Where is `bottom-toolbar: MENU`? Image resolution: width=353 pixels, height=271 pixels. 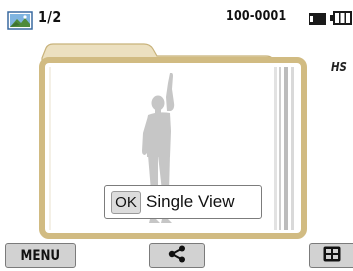
bottom-toolbar: MENU is located at coordinates (176, 256).